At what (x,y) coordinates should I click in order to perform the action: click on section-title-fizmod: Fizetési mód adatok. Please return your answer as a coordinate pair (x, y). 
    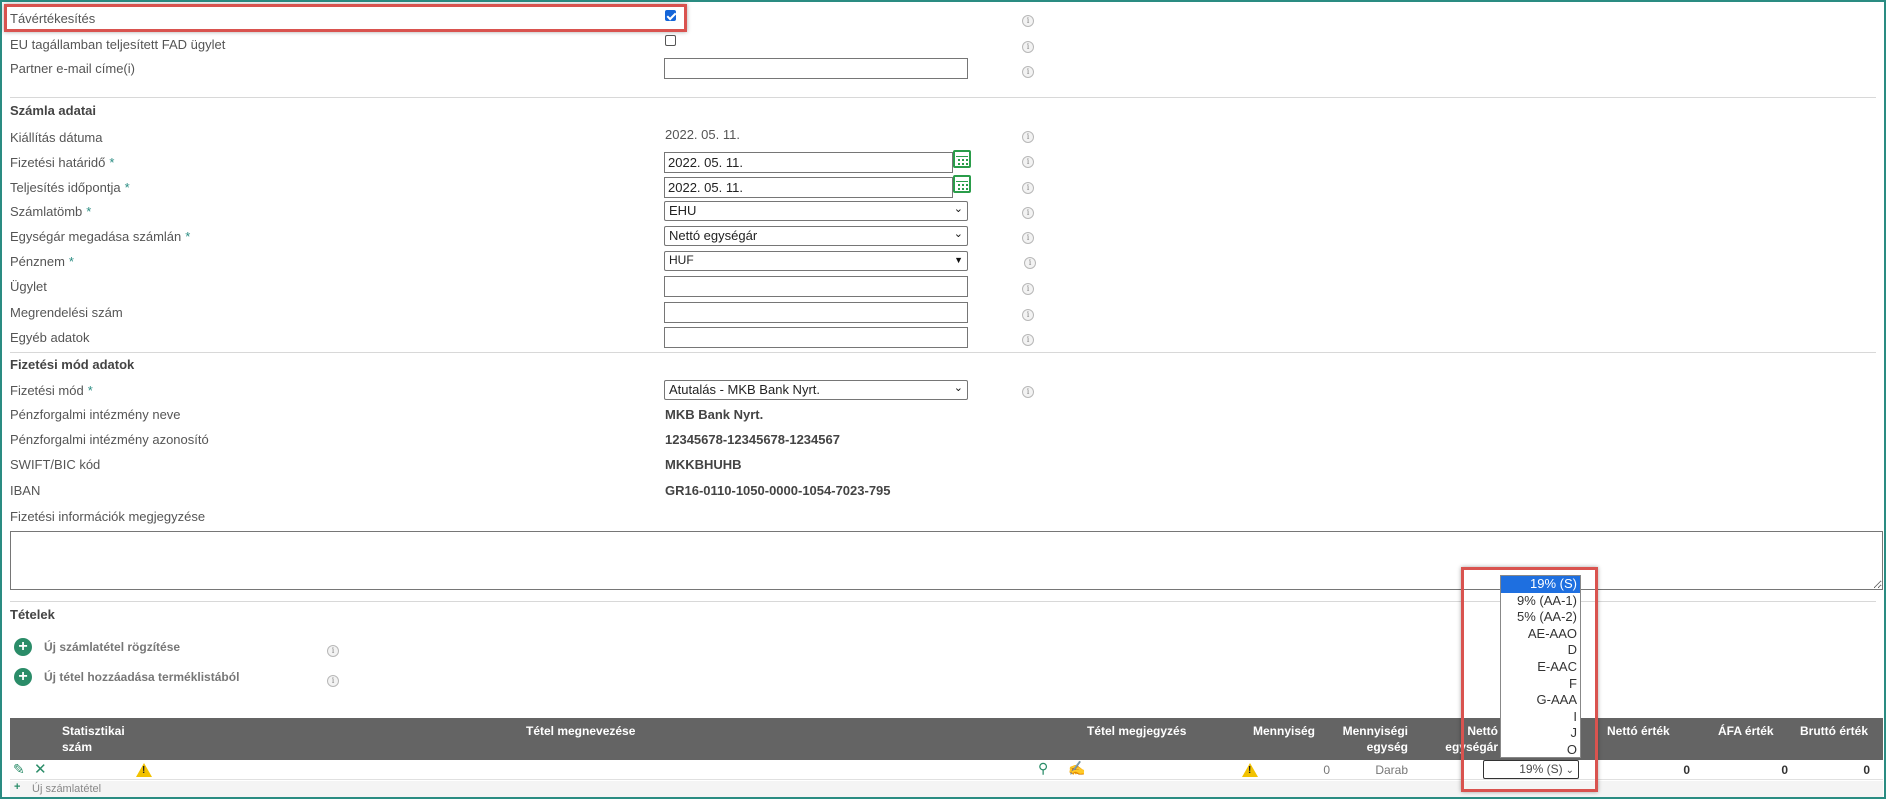
    Looking at the image, I should click on (72, 364).